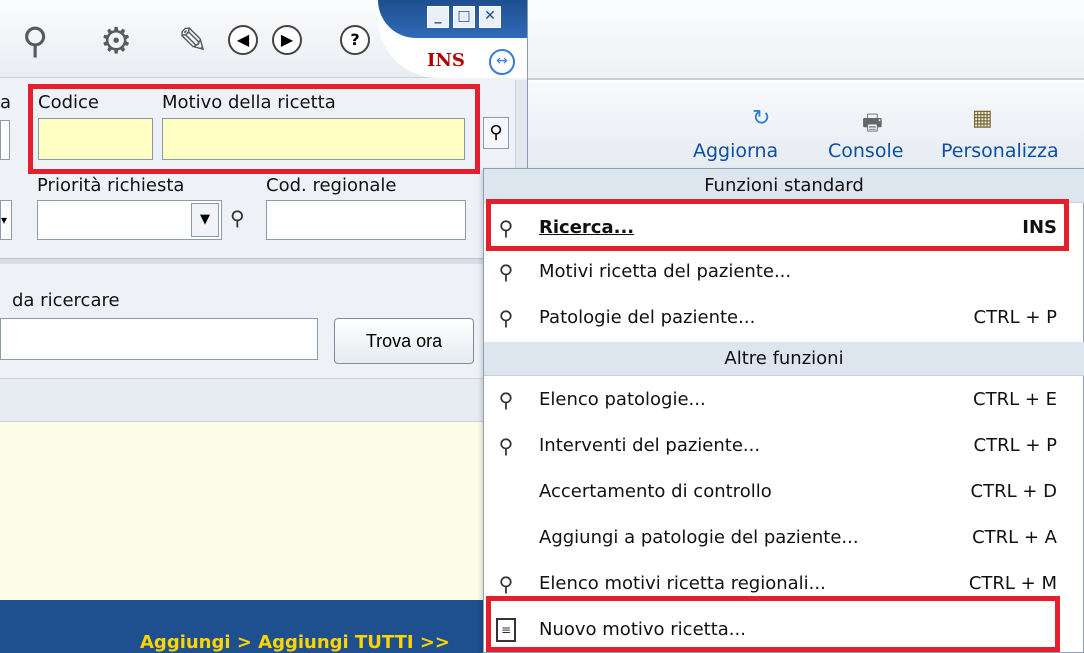 The height and width of the screenshot is (653, 1084). What do you see at coordinates (287, 40) in the screenshot?
I see `forward-icon: ▶` at bounding box center [287, 40].